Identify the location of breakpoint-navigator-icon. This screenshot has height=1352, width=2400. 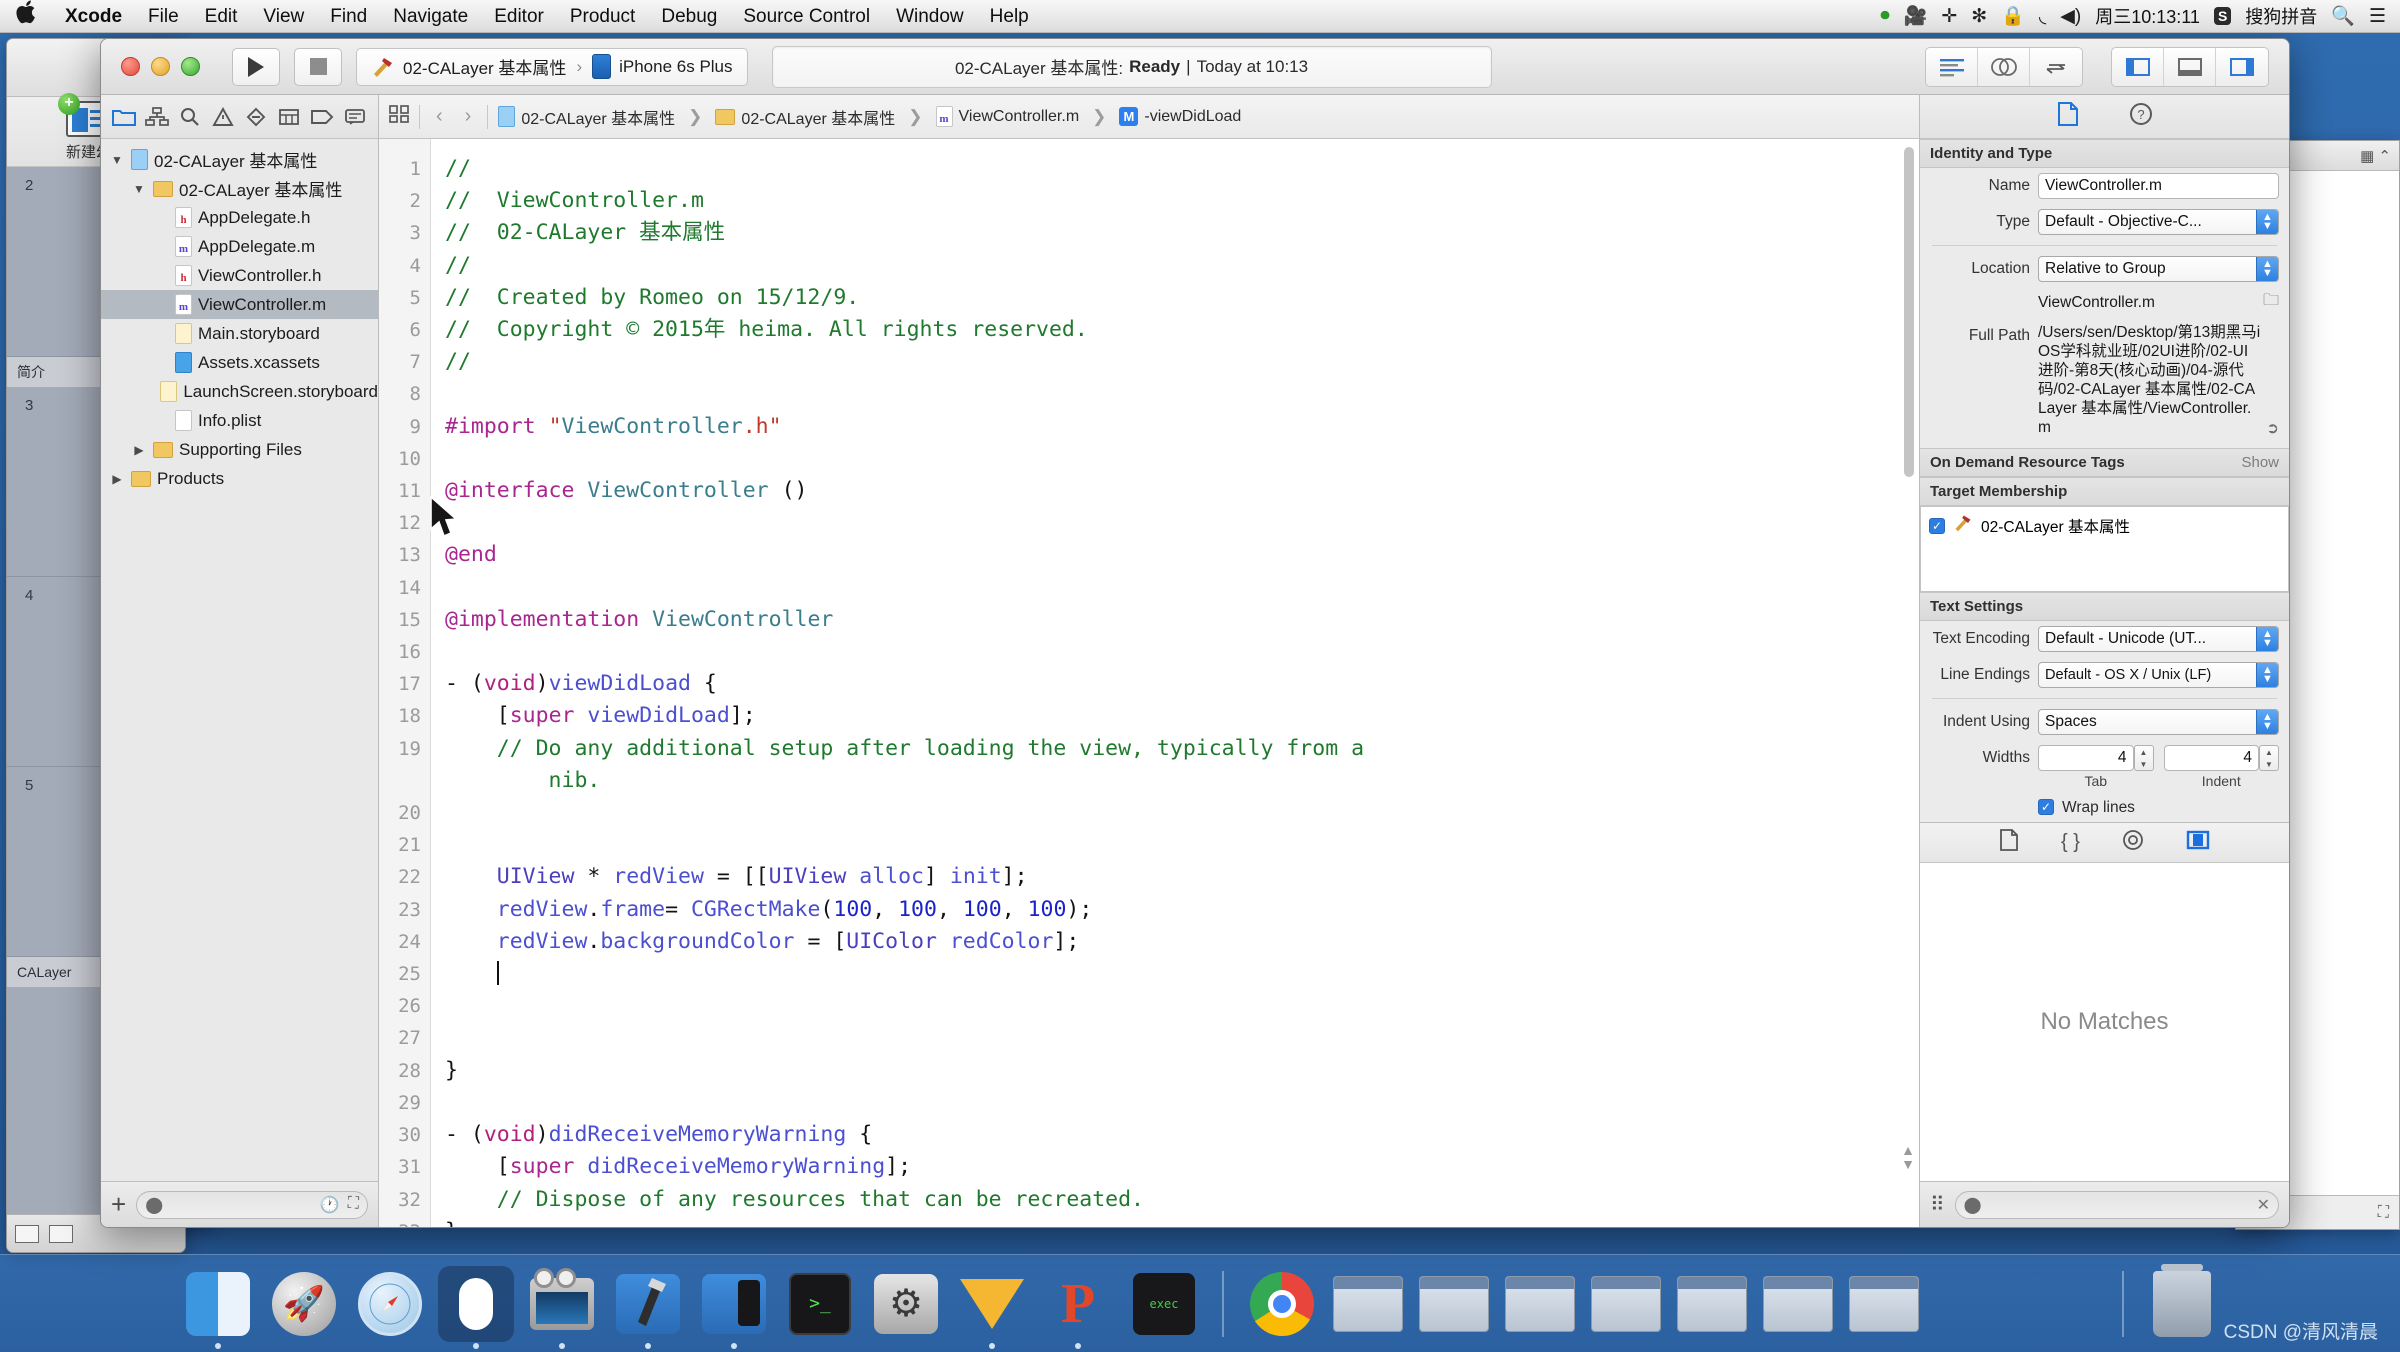
(322, 117).